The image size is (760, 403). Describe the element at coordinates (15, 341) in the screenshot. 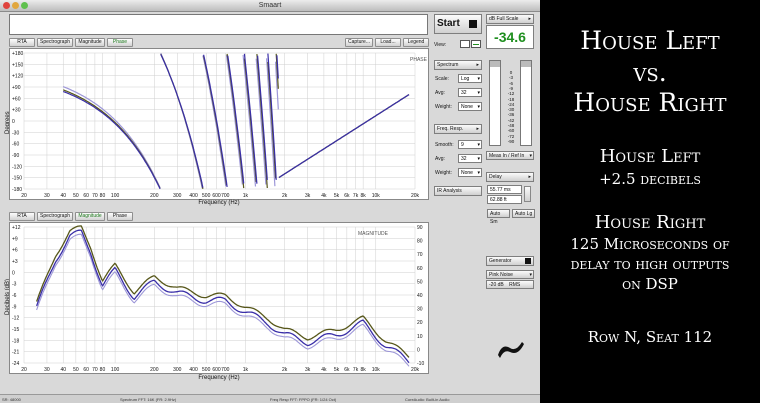

I see `magnitude-y-tick: -18` at that location.